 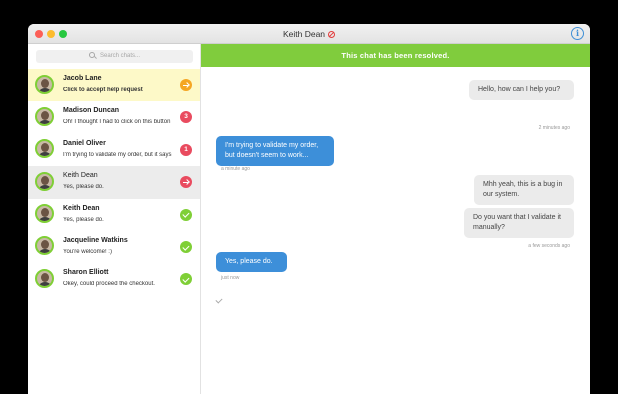 What do you see at coordinates (186, 117) in the screenshot?
I see `unread-count-badge: 3` at bounding box center [186, 117].